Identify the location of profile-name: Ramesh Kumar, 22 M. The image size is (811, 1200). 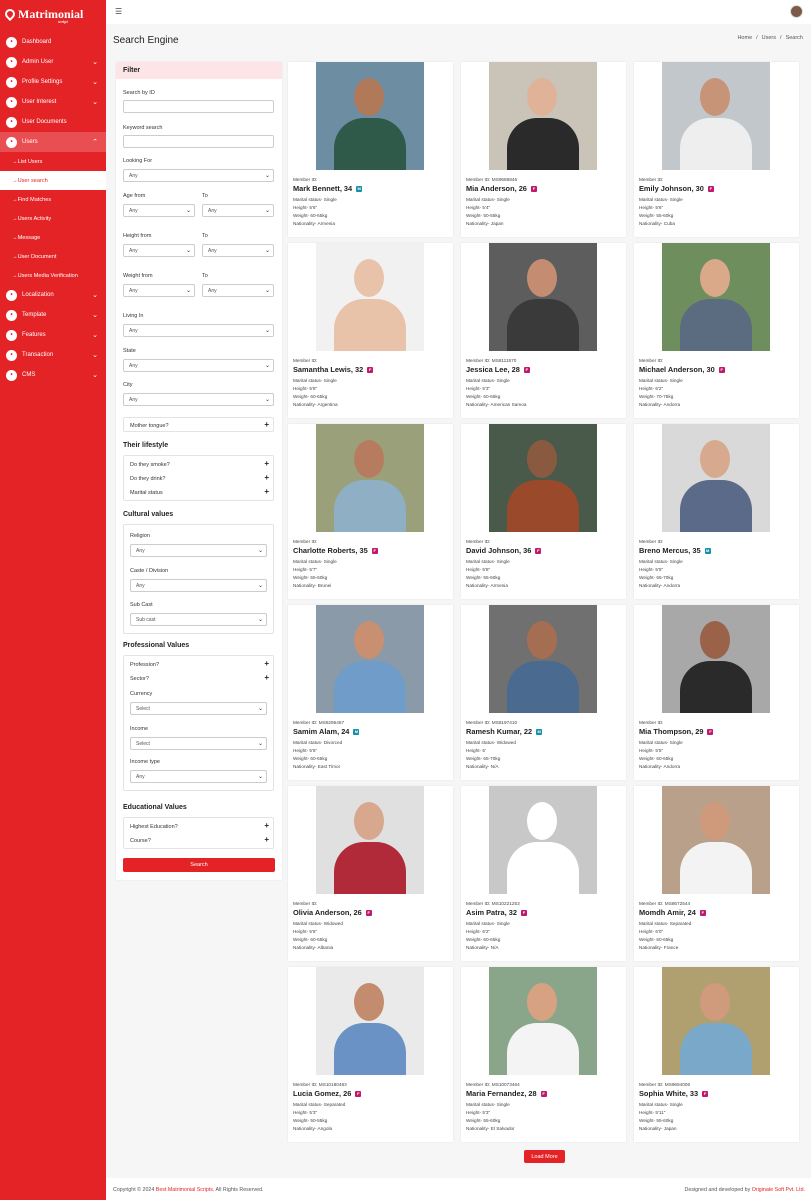
(504, 731).